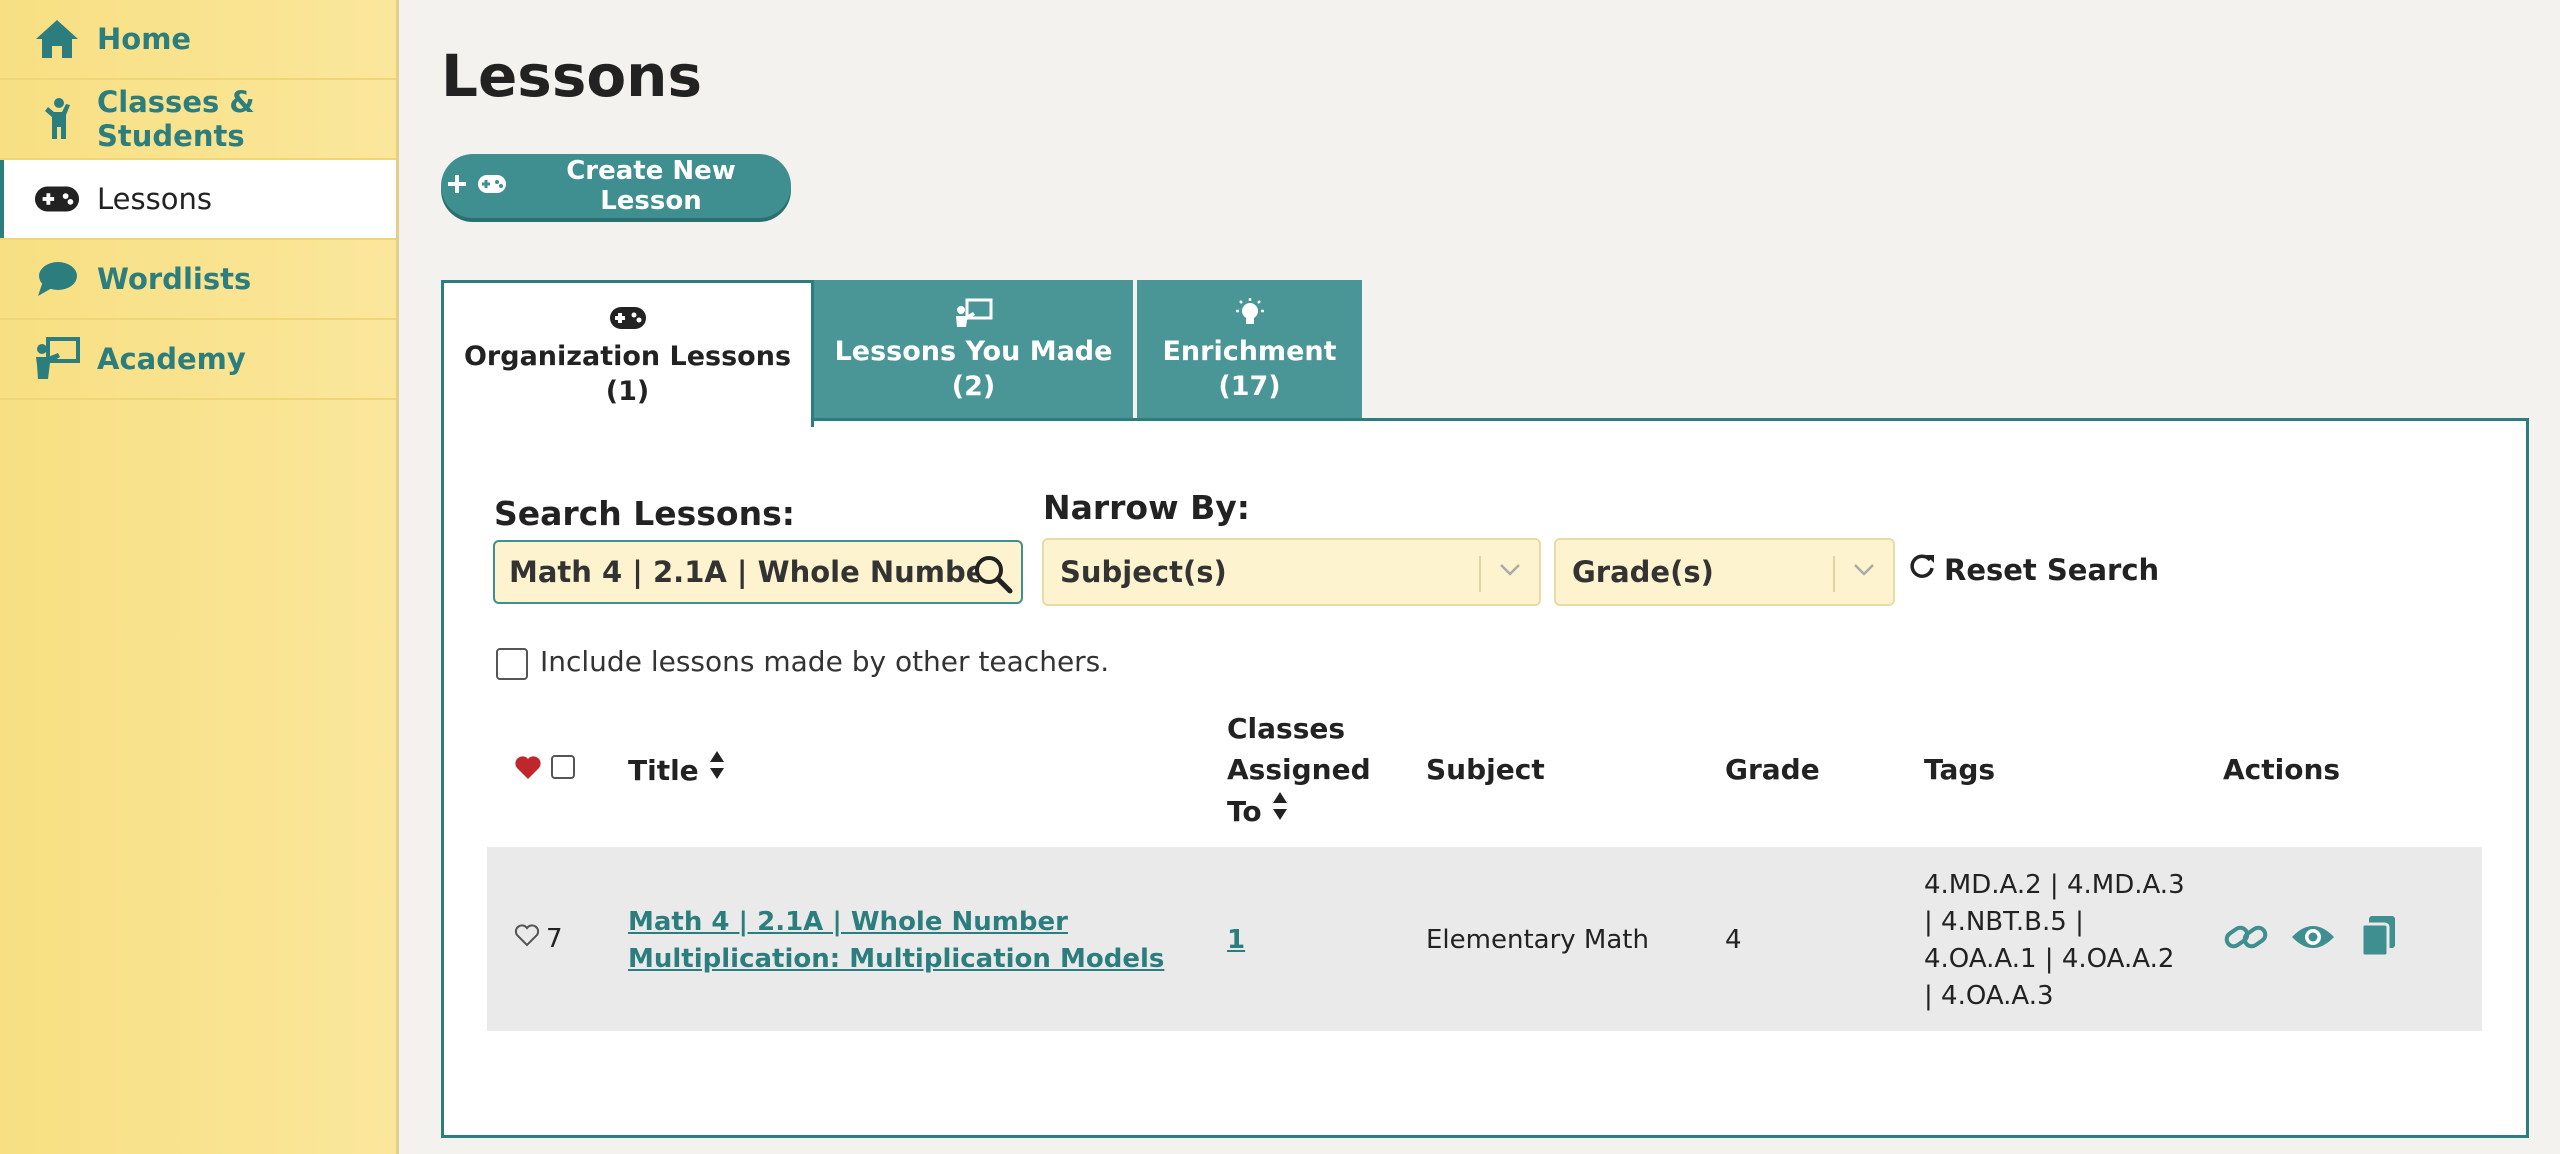  I want to click on tab-label: Lessons You Made, so click(973, 351).